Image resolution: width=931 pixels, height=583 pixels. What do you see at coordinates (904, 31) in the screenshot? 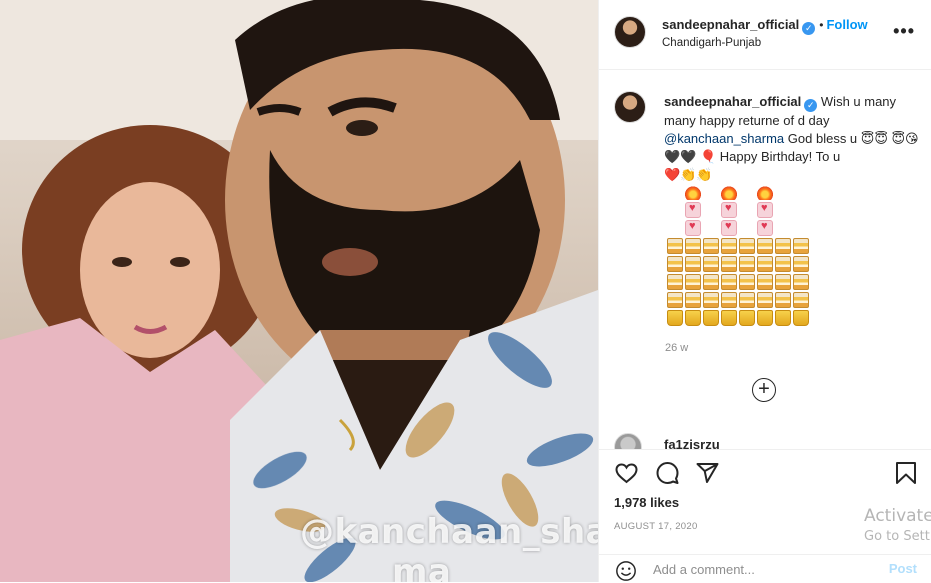
I see `more-options-icon: •••` at bounding box center [904, 31].